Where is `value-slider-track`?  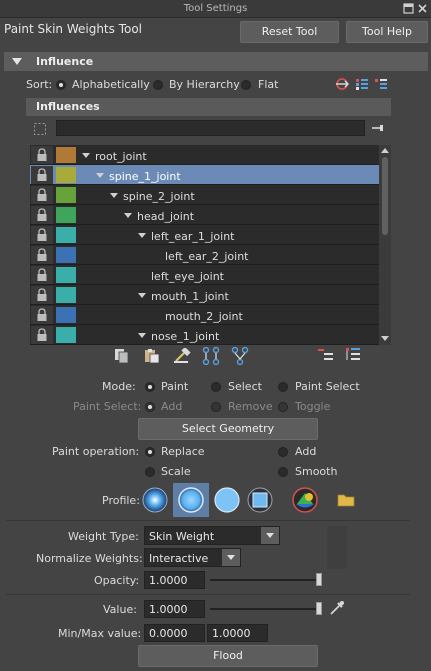 value-slider-track is located at coordinates (265, 609).